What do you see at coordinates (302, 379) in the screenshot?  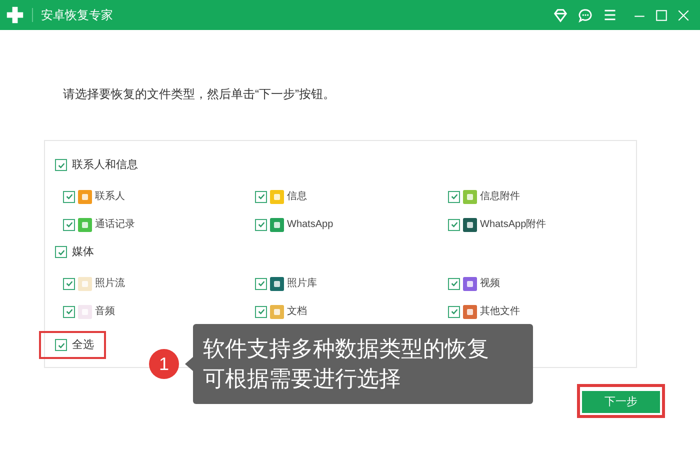 I see `callout-text: 可根据需要进行选择` at bounding box center [302, 379].